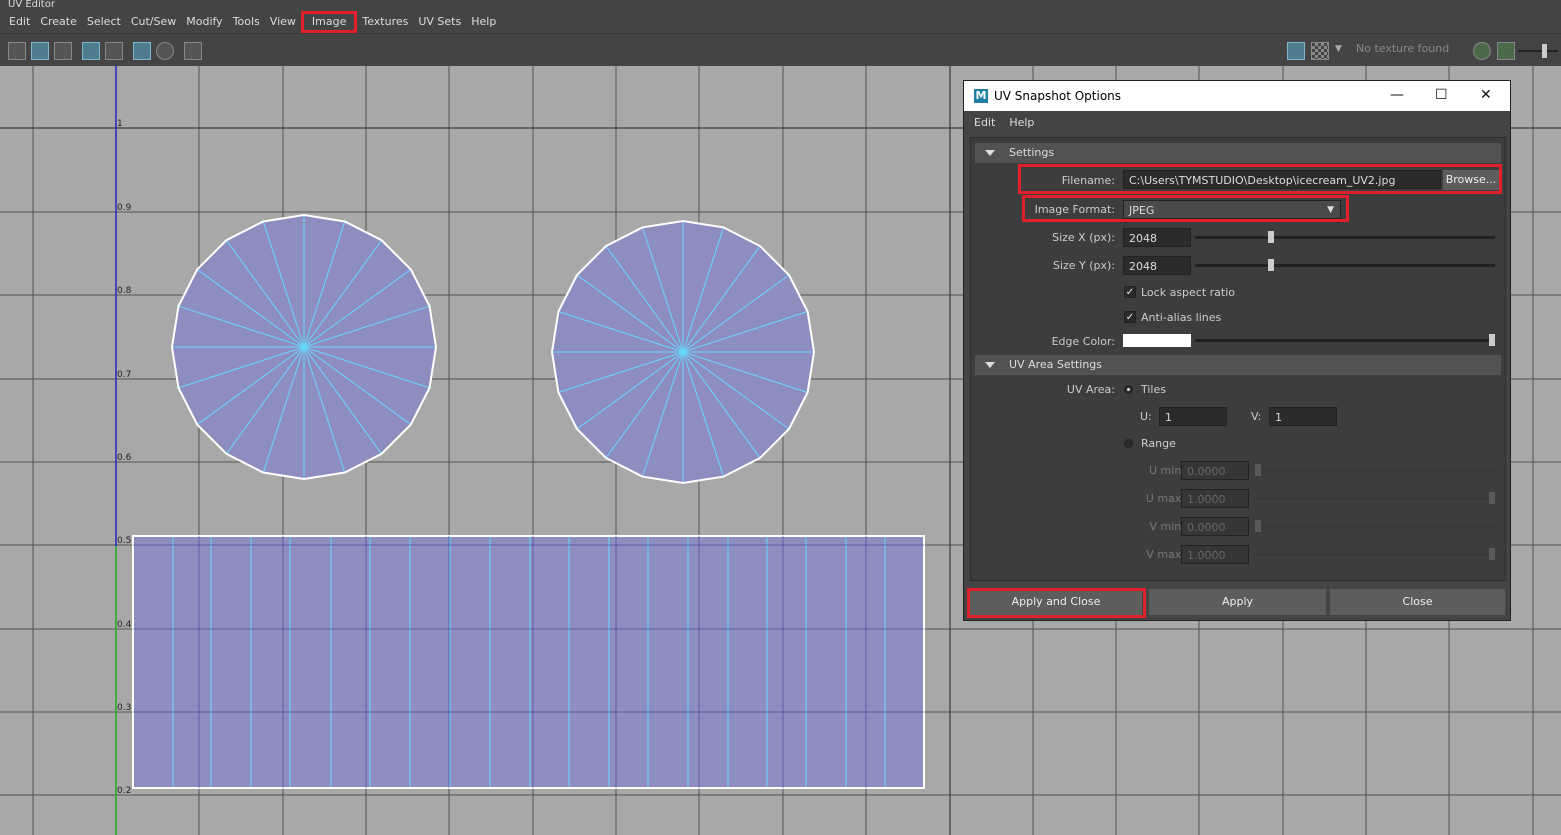 Image resolution: width=1561 pixels, height=835 pixels. I want to click on uv-shaded-icon, so click(40, 51).